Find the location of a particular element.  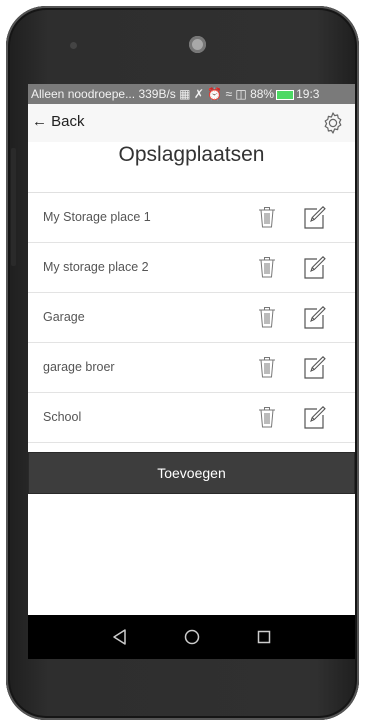

back-button: ← Back is located at coordinates (58, 121).